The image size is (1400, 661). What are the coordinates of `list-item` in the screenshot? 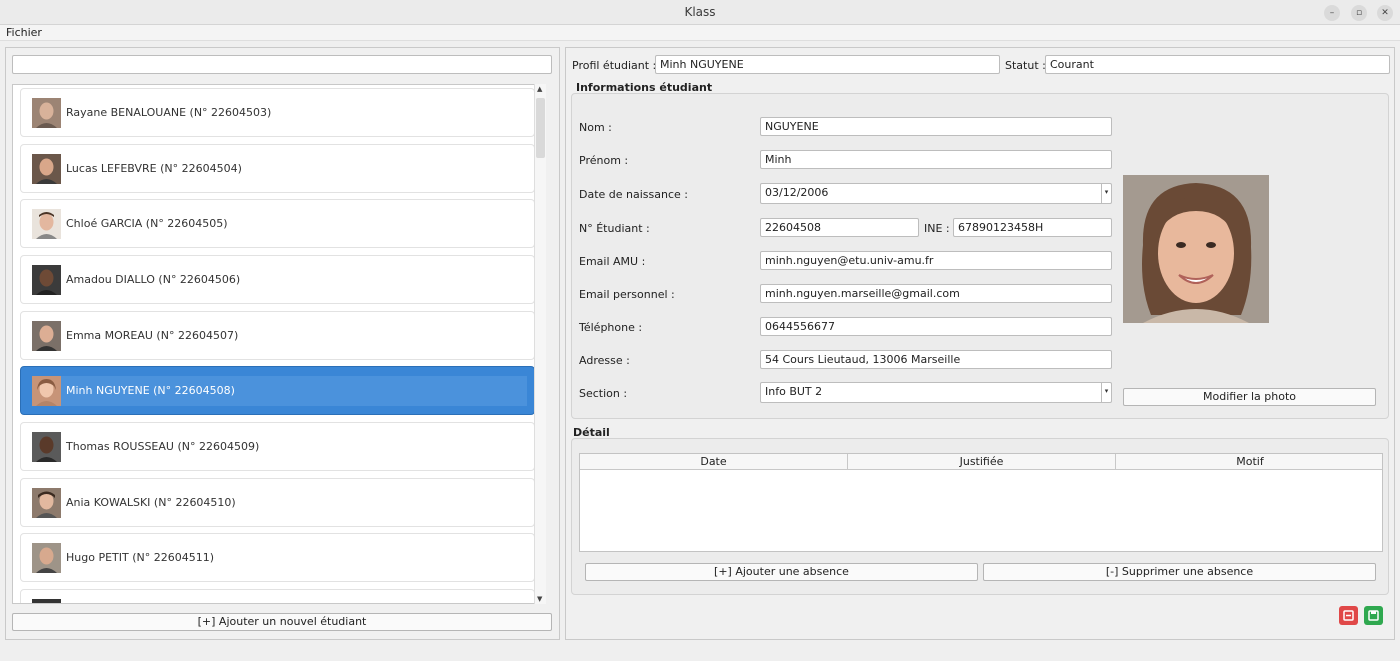 It's located at (277, 596).